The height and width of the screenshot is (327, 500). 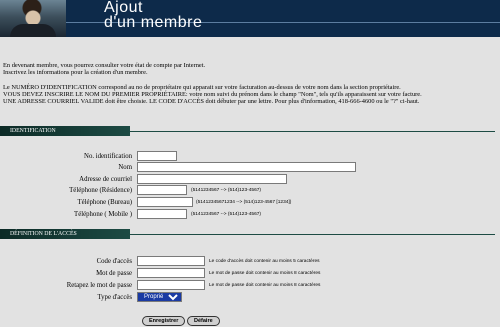 What do you see at coordinates (226, 214) in the screenshot?
I see `phone-mobile-hint: (5141234567 --> (514)123-4567)` at bounding box center [226, 214].